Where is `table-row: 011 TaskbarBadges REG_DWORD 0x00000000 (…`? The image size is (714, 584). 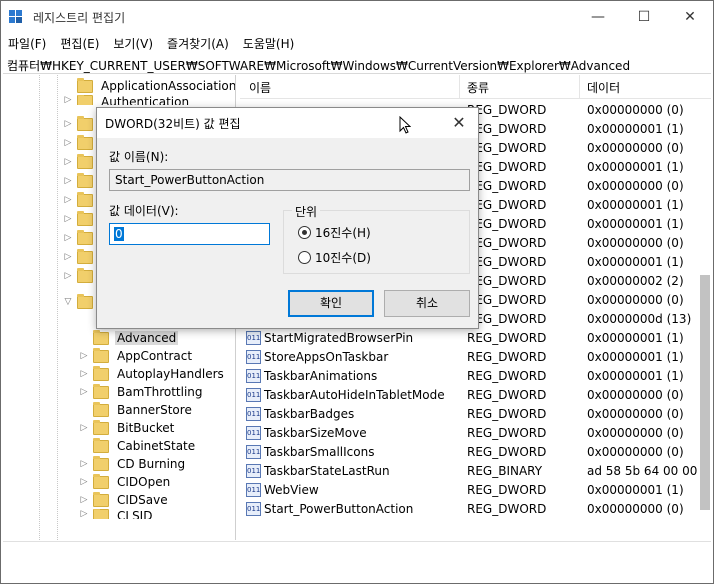
table-row: 011 TaskbarBadges REG_DWORD 0x00000000 (… is located at coordinates (475, 414).